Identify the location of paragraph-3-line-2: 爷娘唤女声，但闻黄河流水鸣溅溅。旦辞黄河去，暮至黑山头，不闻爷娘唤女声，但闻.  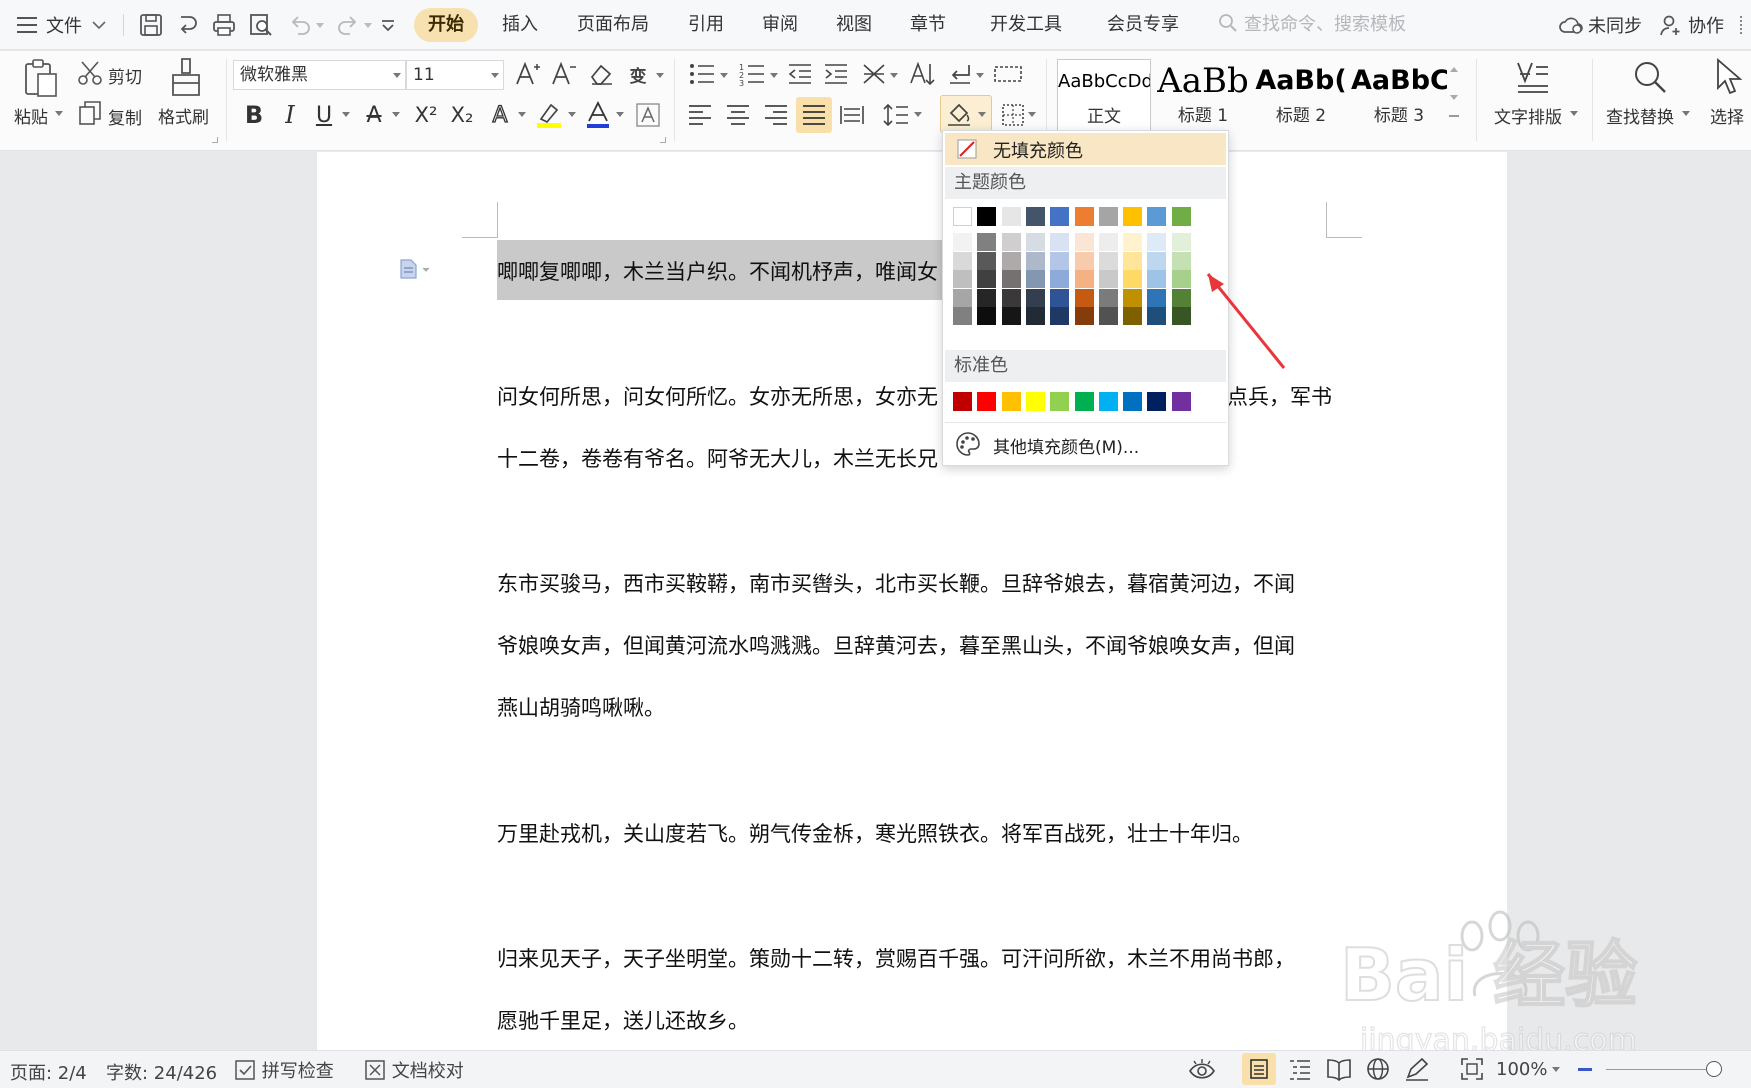
(896, 645).